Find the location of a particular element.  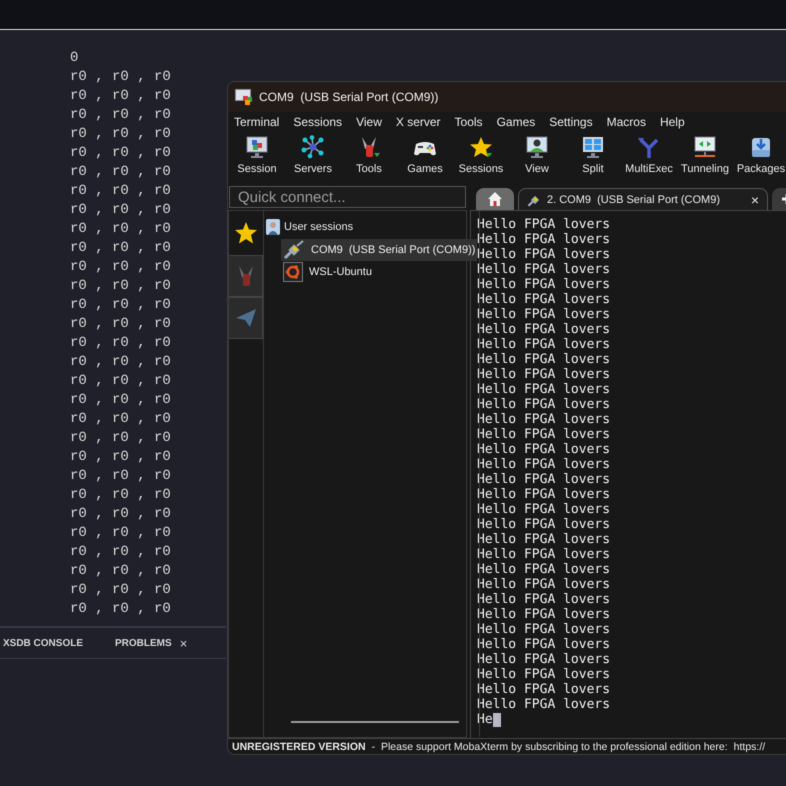

session-item: COM9 (USB Serial Port (COM9)) is located at coordinates (379, 250).